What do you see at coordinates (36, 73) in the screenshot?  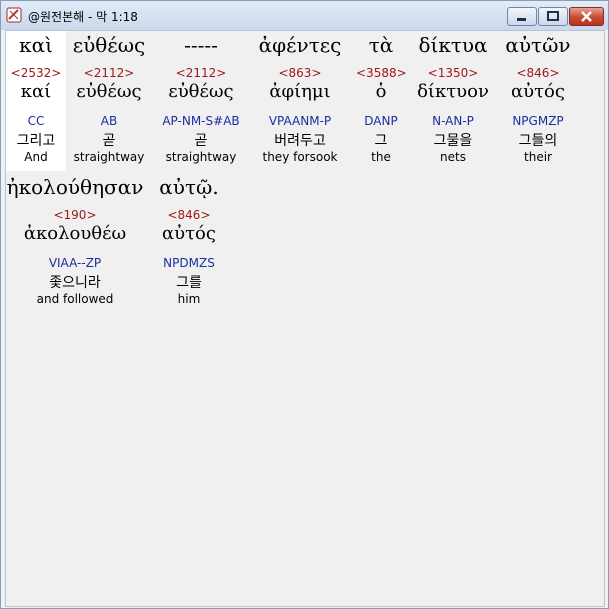 I see `strong-number: <2532>` at bounding box center [36, 73].